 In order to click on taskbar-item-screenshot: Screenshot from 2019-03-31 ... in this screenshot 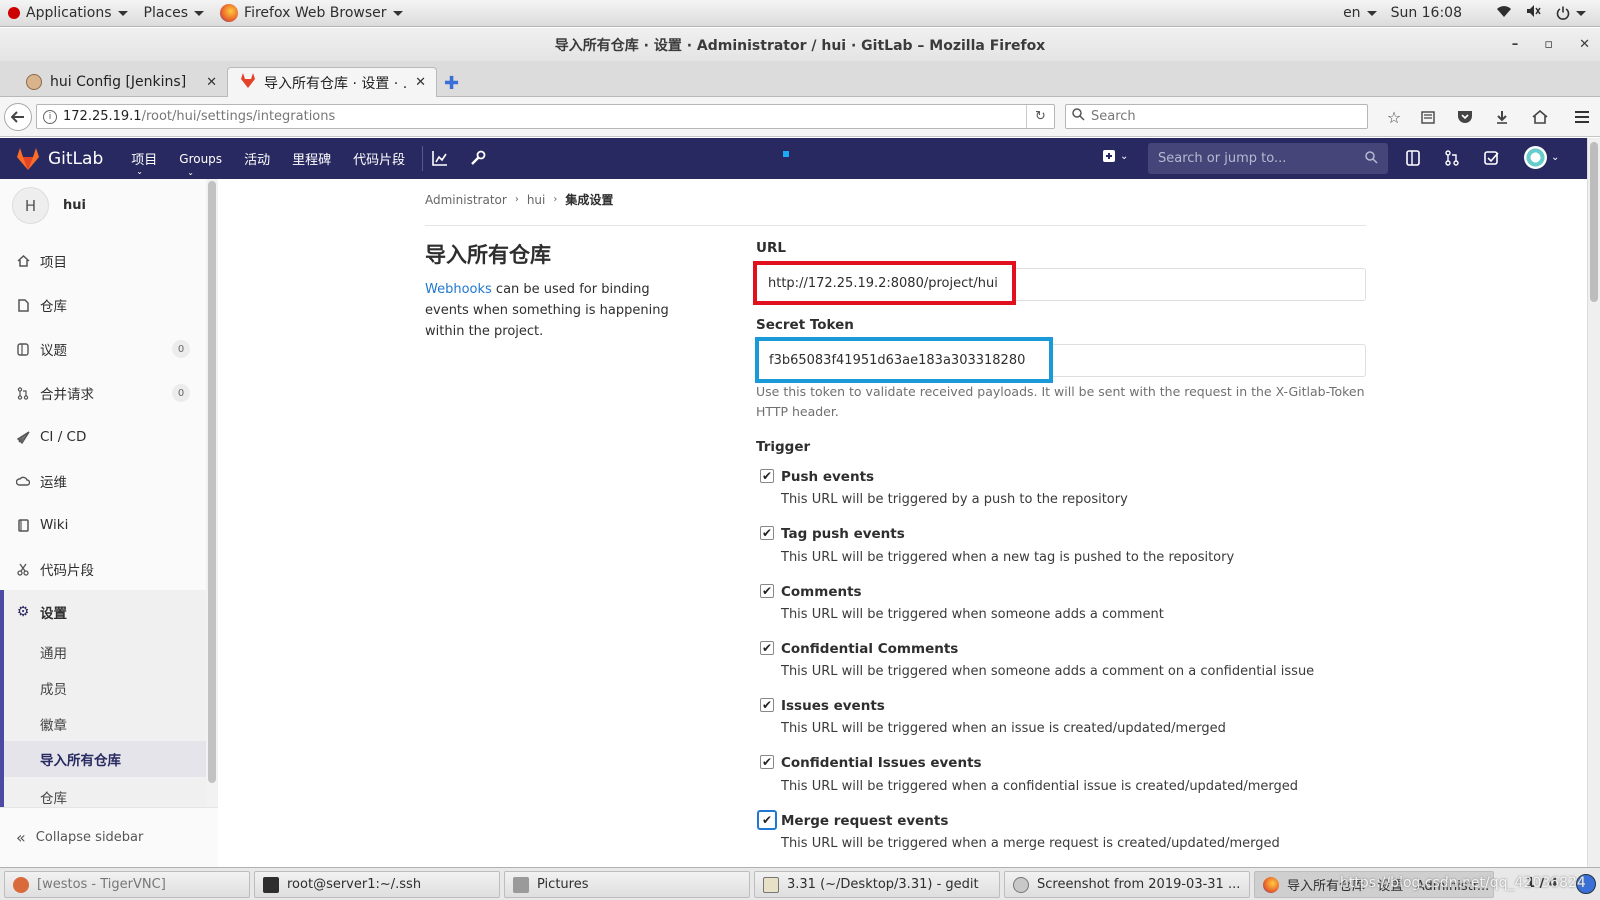, I will do `click(1127, 884)`.